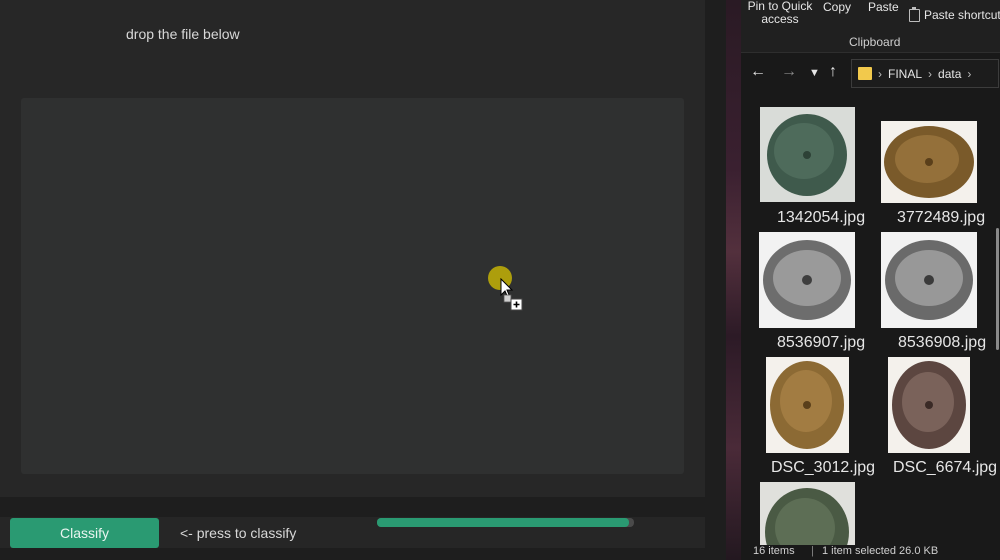 The height and width of the screenshot is (560, 1000). What do you see at coordinates (821, 342) in the screenshot?
I see `file-name: 8536907.jpg` at bounding box center [821, 342].